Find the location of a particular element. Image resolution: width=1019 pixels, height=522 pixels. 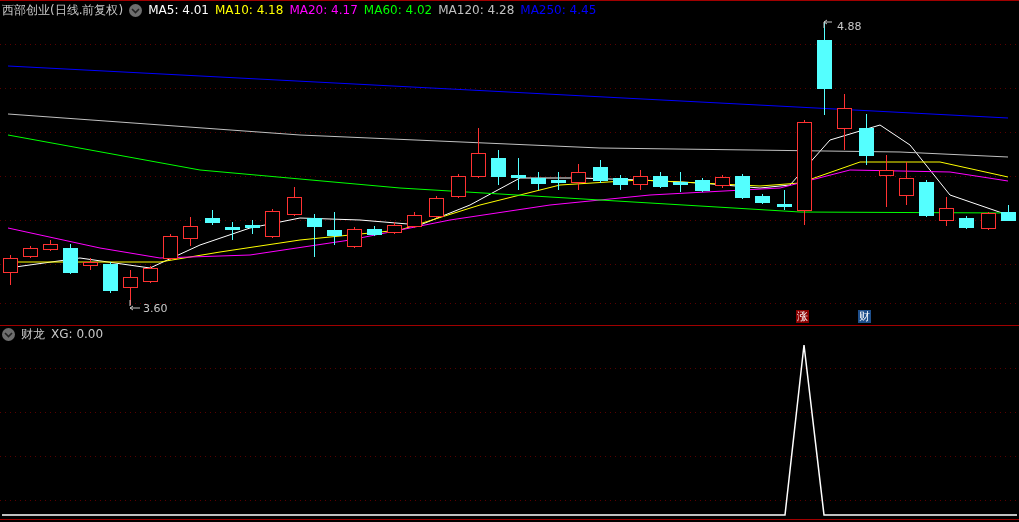

high-price-label: 4.88 is located at coordinates (849, 26).